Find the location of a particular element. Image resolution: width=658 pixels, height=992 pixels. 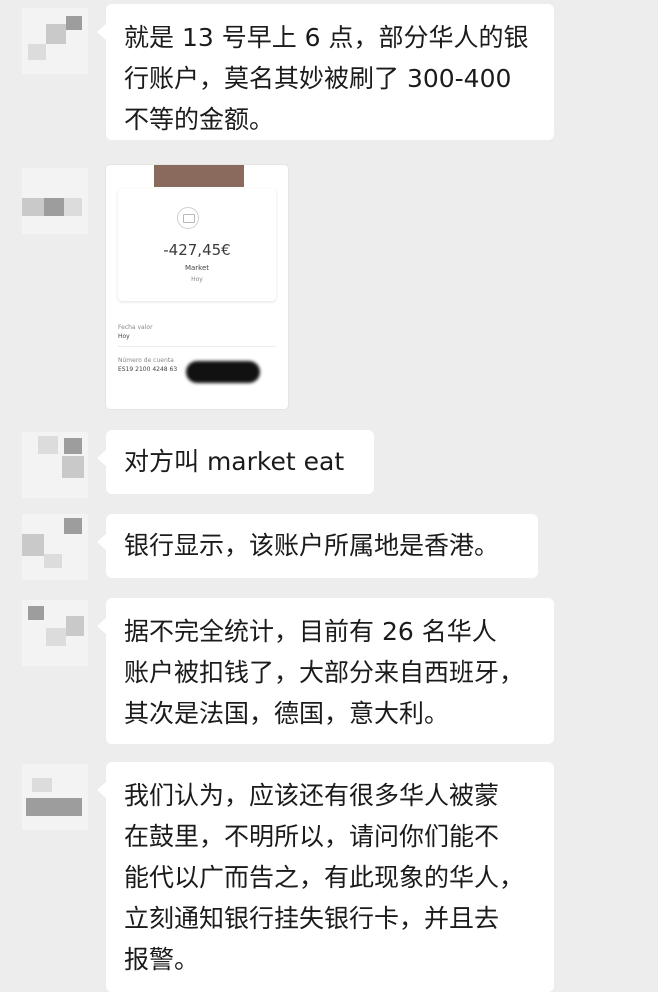

message-line: 不等的金额。 is located at coordinates (199, 119).